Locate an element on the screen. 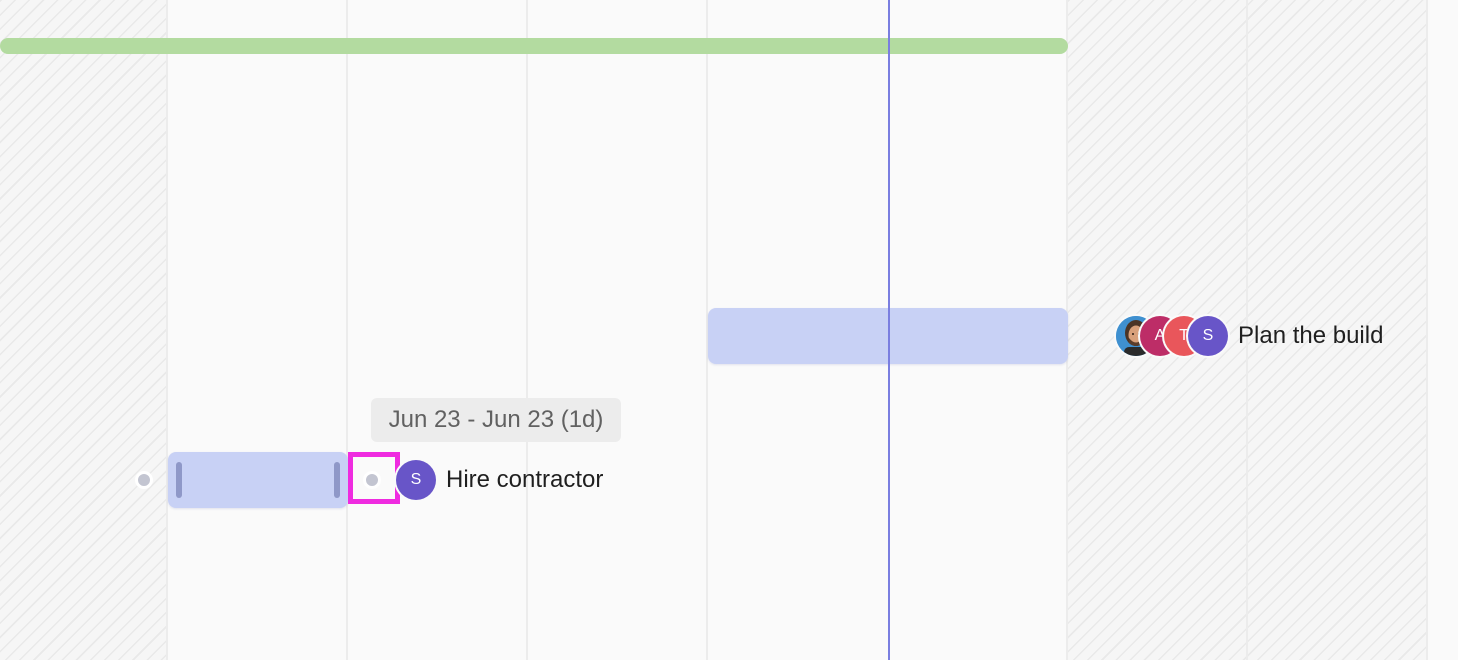  weekend-column is located at coordinates (83, 330).